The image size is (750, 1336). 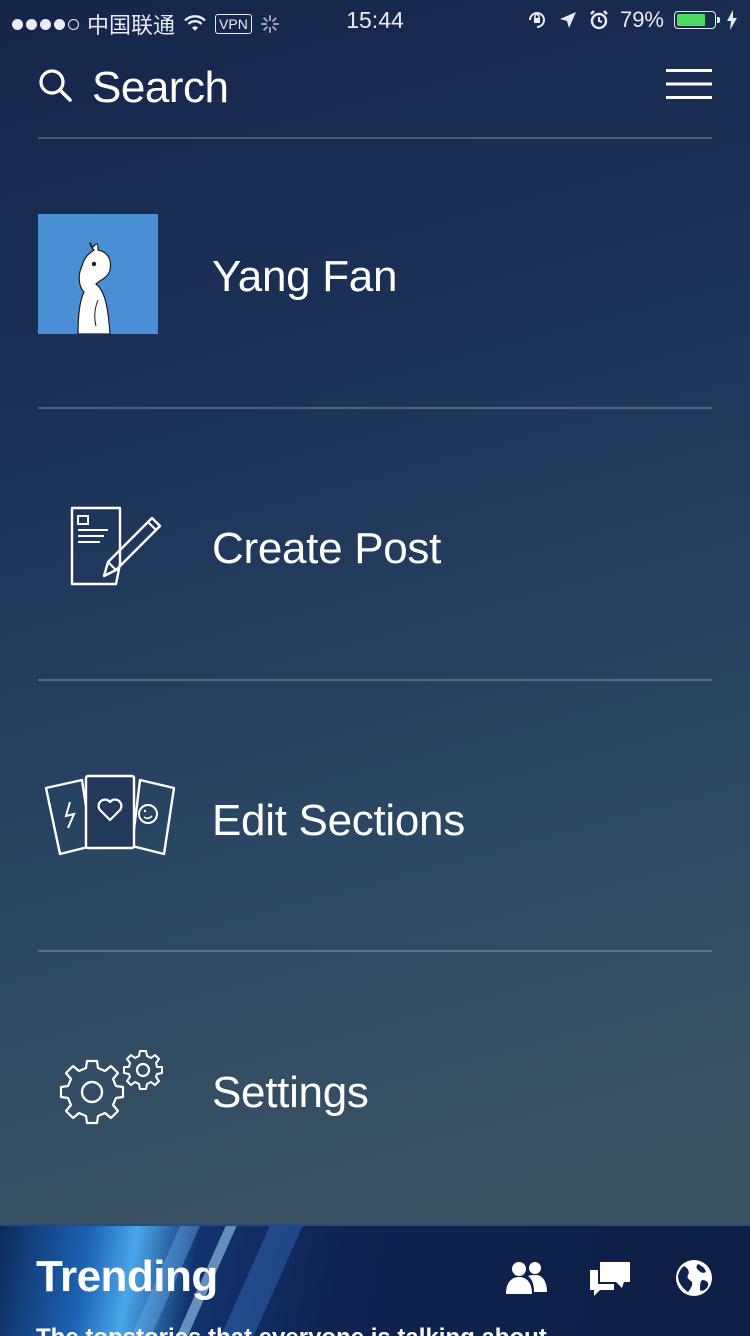 I want to click on status-bar: 中国联通 VPN 15:44 79%, so click(x=375, y=20).